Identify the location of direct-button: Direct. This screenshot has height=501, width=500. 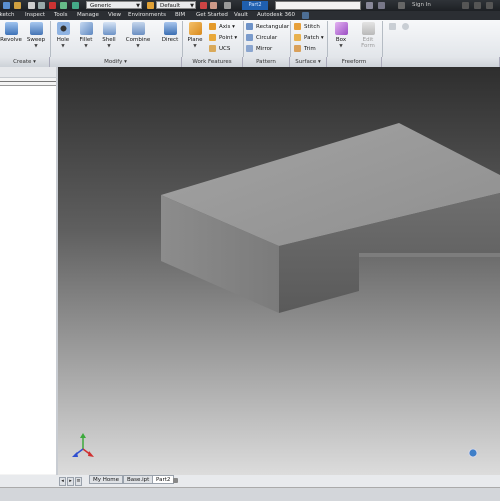
(170, 32).